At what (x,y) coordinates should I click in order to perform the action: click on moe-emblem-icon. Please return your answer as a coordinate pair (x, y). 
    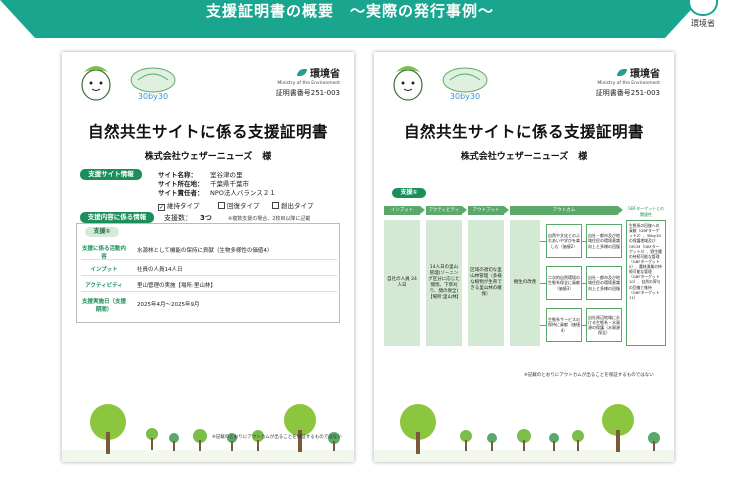
    Looking at the image, I should click on (703, 8).